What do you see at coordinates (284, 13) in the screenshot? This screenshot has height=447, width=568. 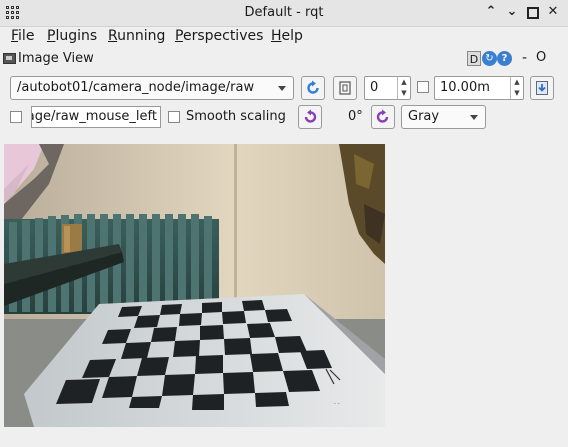 I see `window-titlebar: Default - rqt ⌃ ⌄ ✕` at bounding box center [284, 13].